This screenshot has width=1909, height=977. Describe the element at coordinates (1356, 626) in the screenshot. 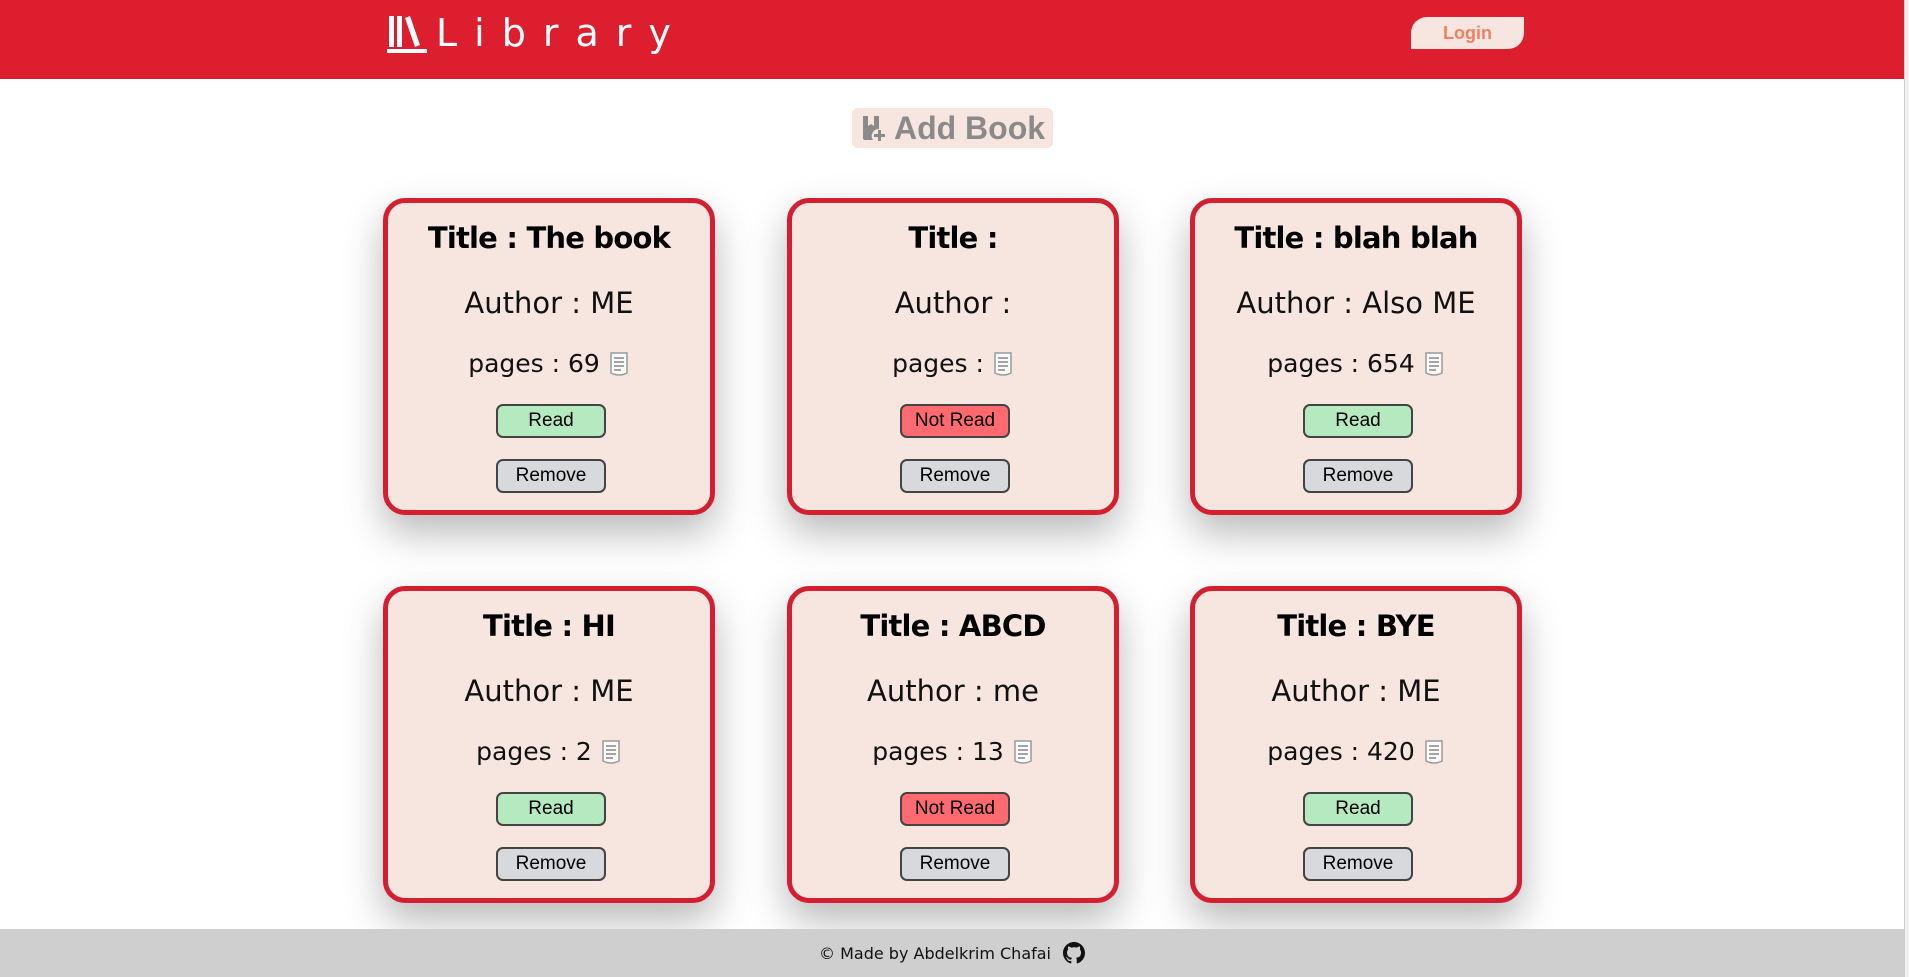

I see `book-title: Title : BYE` at that location.